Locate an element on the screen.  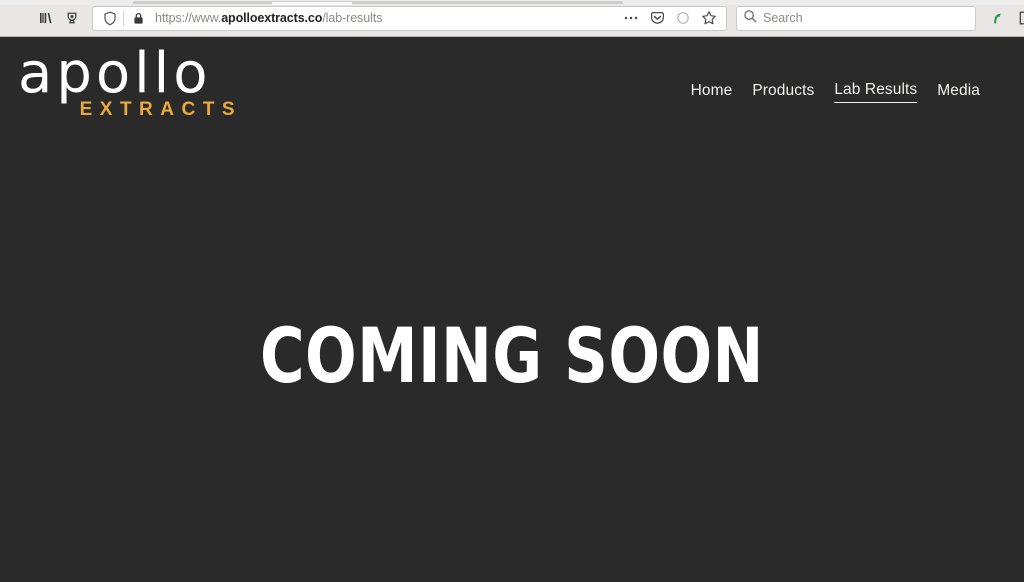
url-prefix: https://www. is located at coordinates (188, 18).